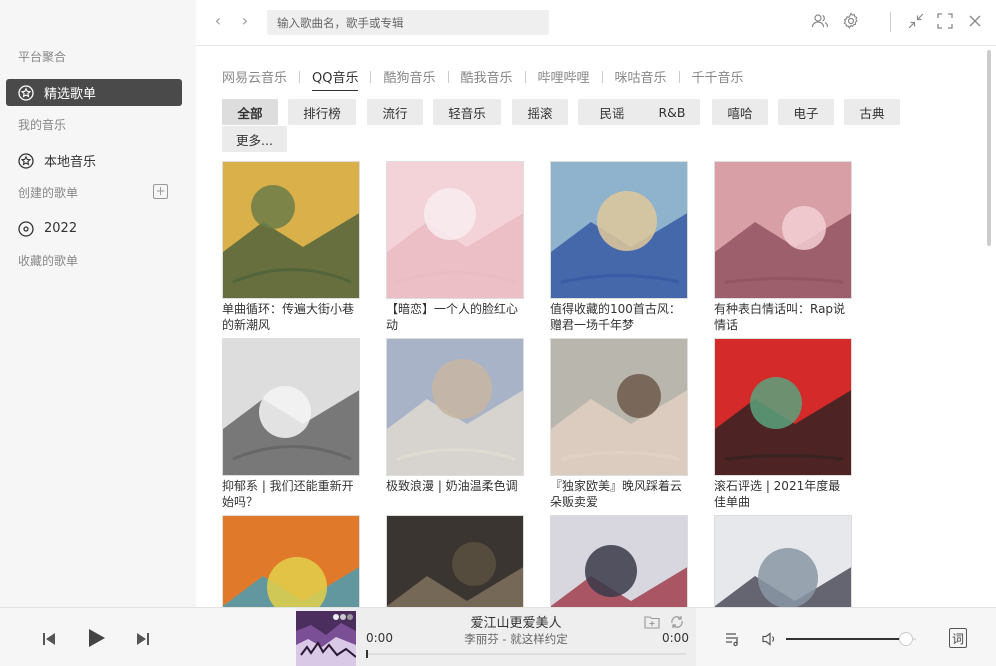 Image resolution: width=996 pixels, height=666 pixels. I want to click on playlist-title: 滚石评选 | 2021年度最佳单曲, so click(783, 495).